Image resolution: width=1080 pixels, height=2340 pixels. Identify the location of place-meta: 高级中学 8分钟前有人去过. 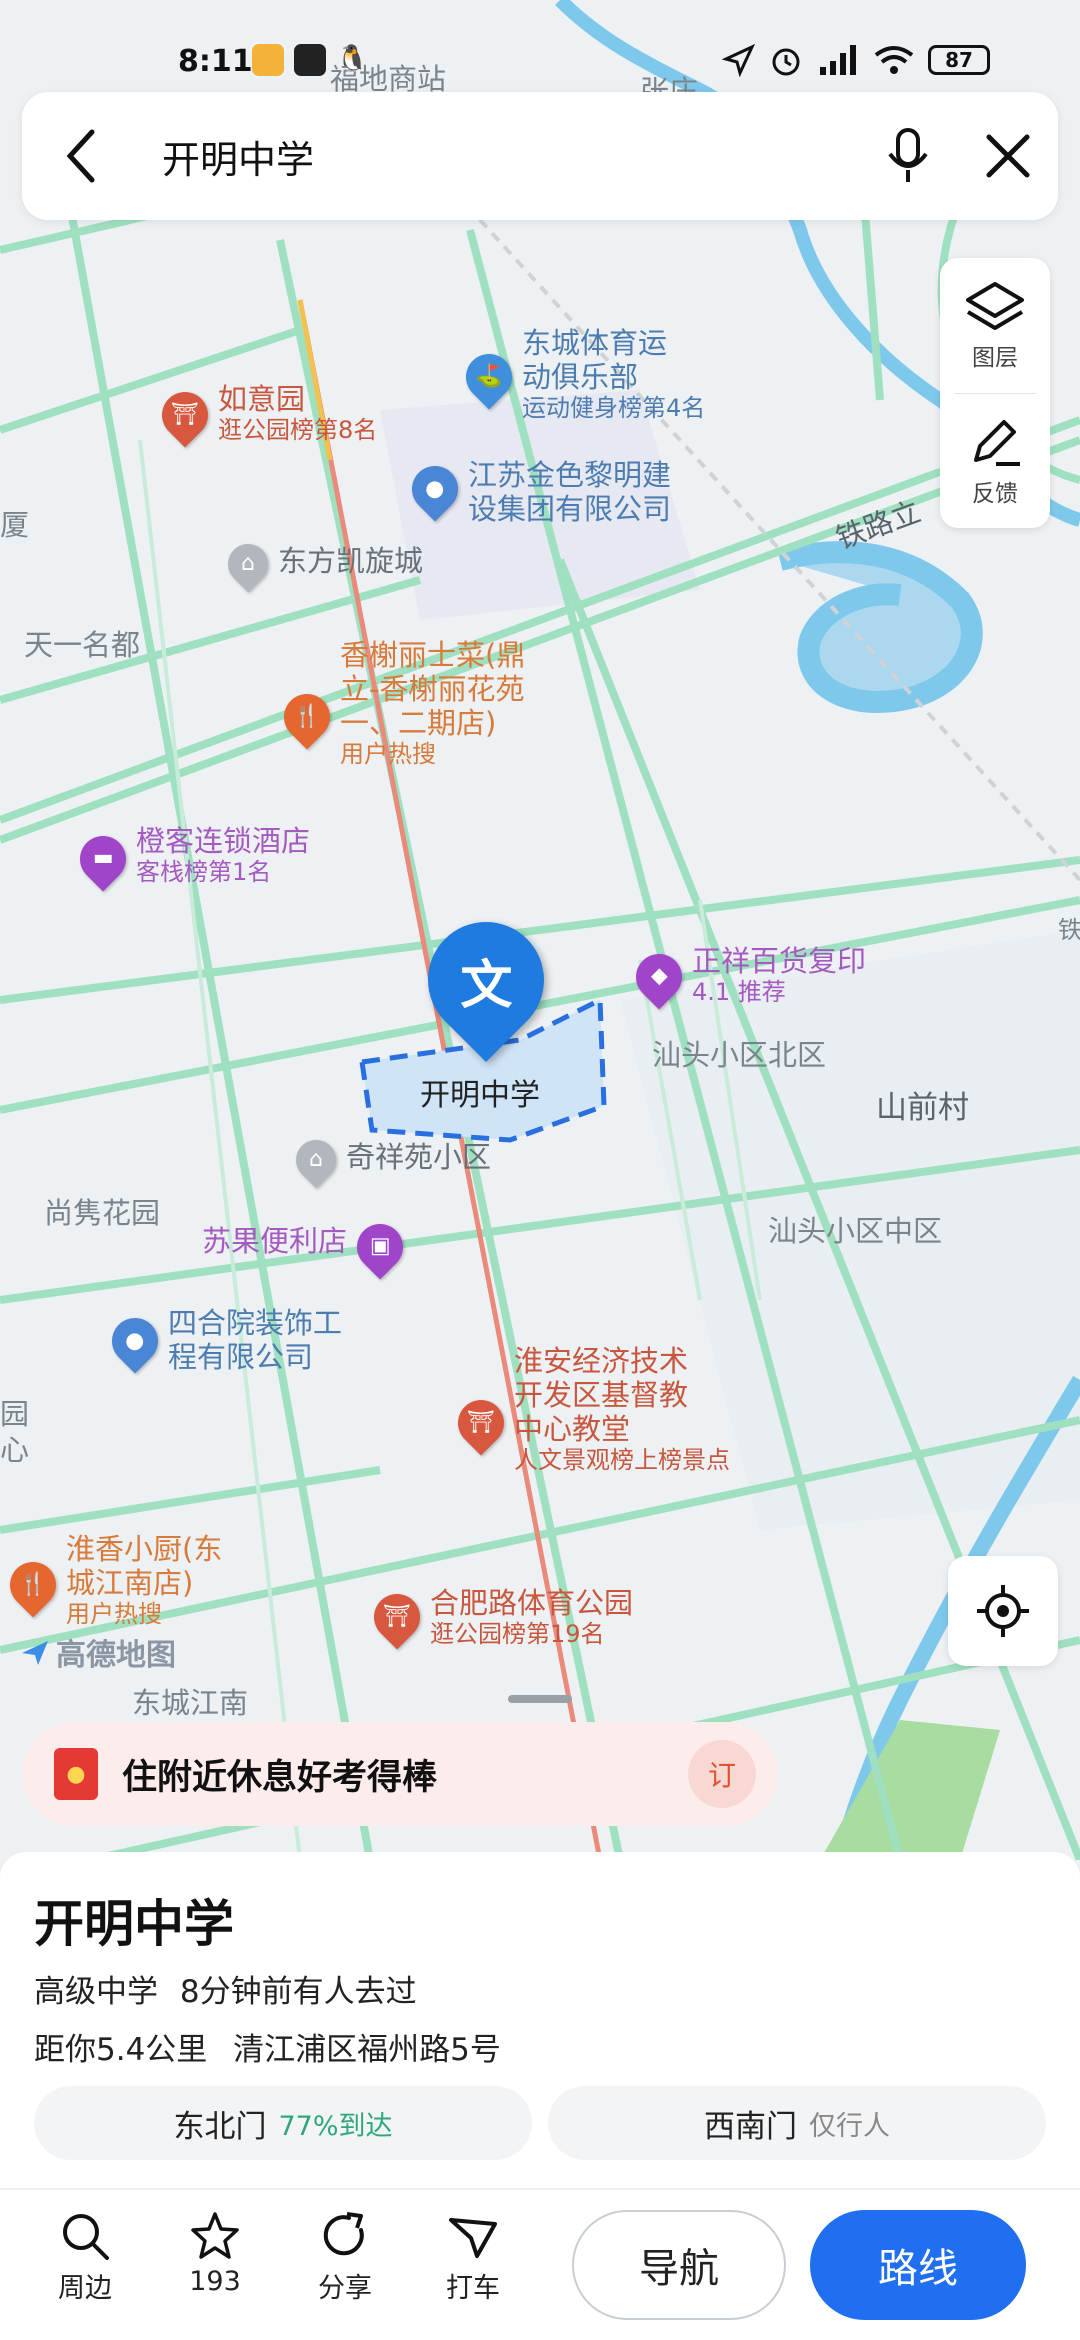
(225, 1988).